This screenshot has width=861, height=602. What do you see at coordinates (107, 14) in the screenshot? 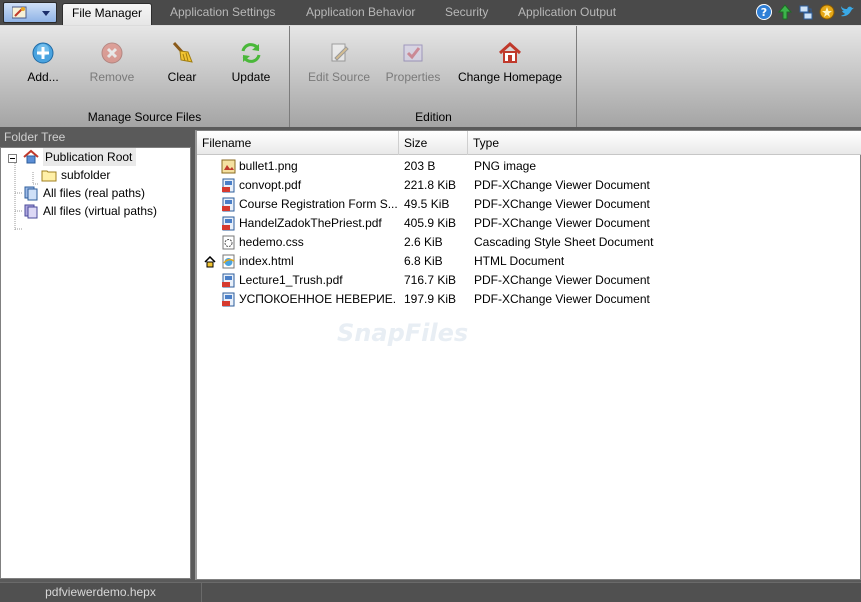
I see `tab-file-manager: File Manager` at bounding box center [107, 14].